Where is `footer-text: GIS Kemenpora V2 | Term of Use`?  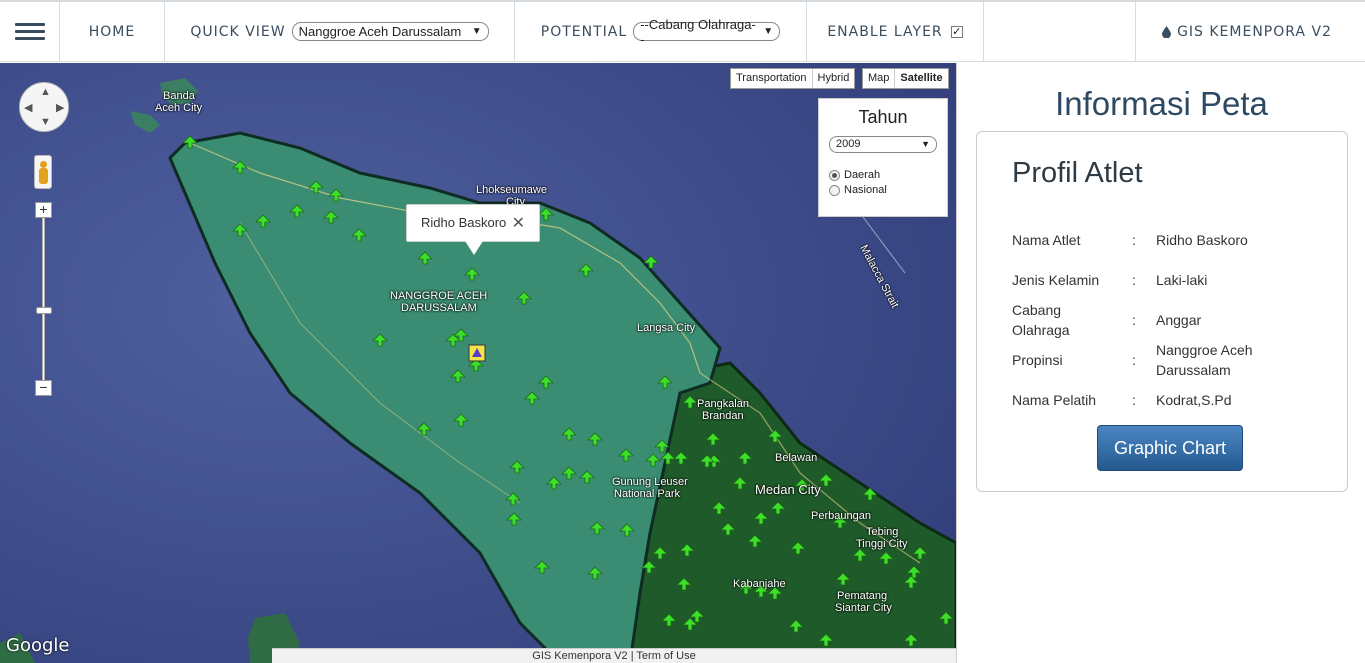 footer-text: GIS Kemenpora V2 | Term of Use is located at coordinates (613, 656).